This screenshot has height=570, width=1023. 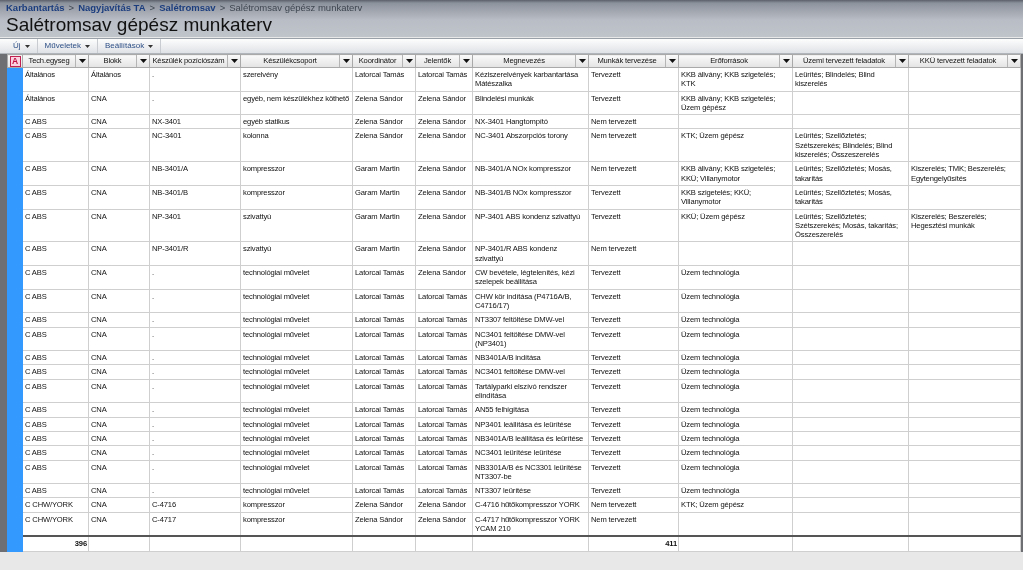 What do you see at coordinates (187, 7) in the screenshot?
I see `breadcrumb-link: Salétromsav` at bounding box center [187, 7].